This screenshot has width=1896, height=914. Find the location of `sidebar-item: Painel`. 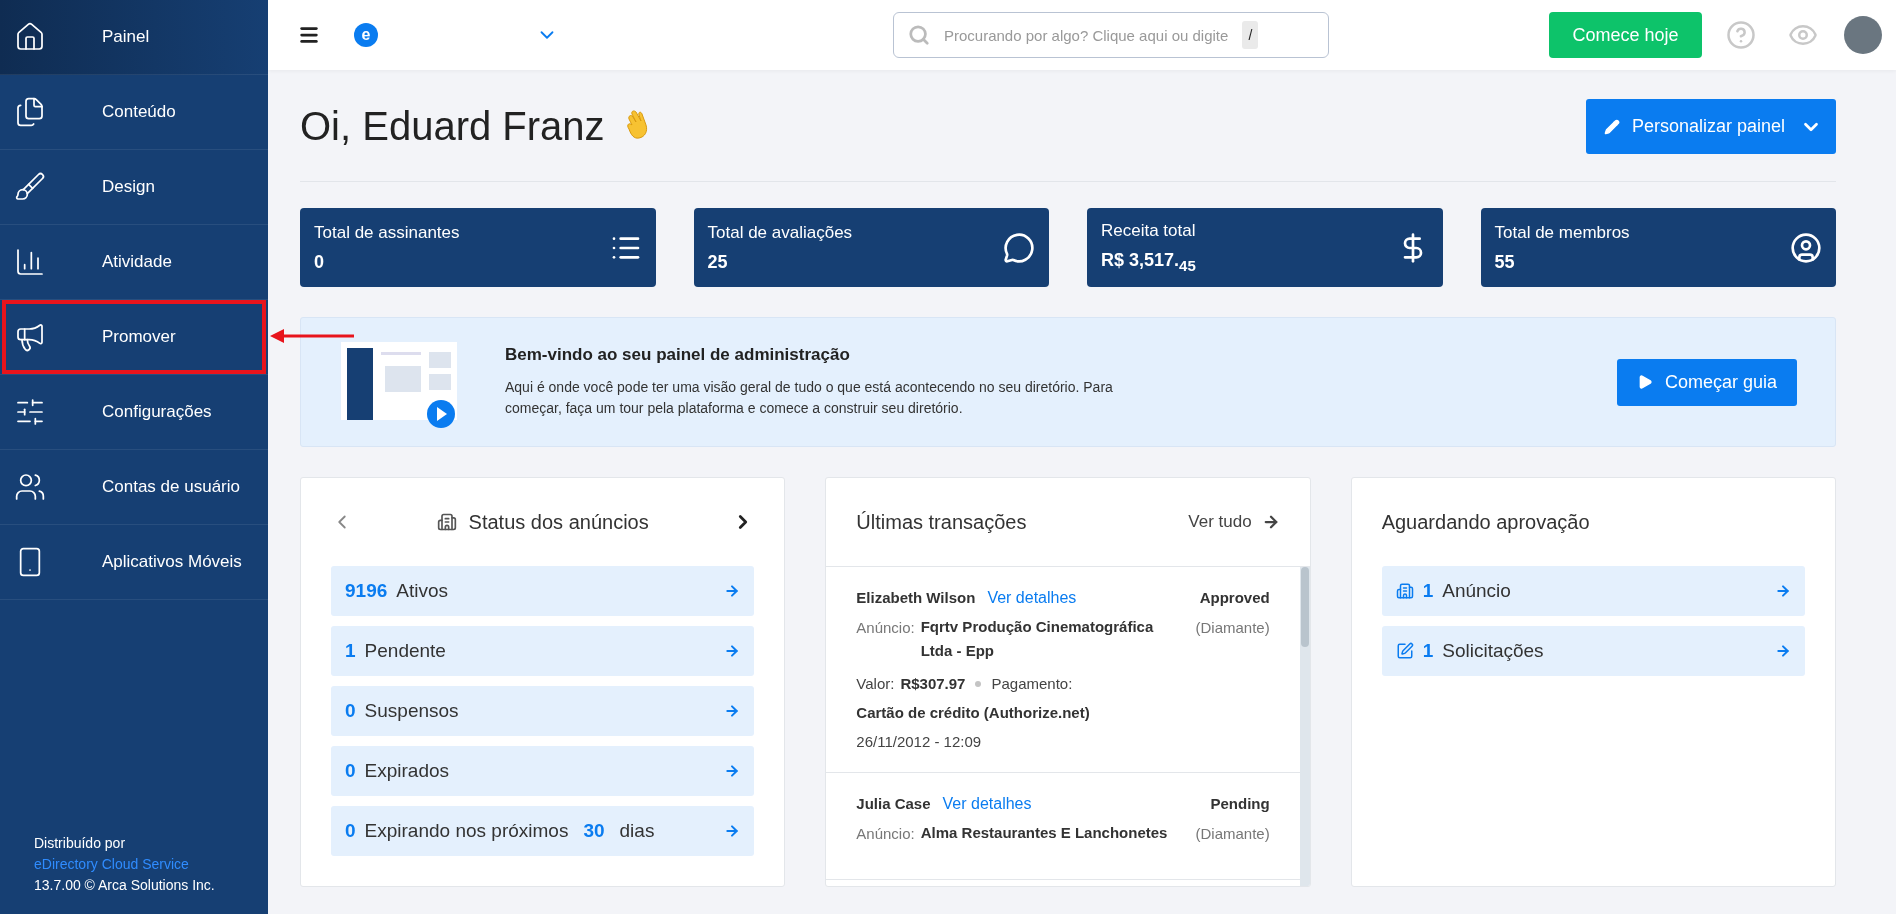

sidebar-item: Painel is located at coordinates (134, 37).